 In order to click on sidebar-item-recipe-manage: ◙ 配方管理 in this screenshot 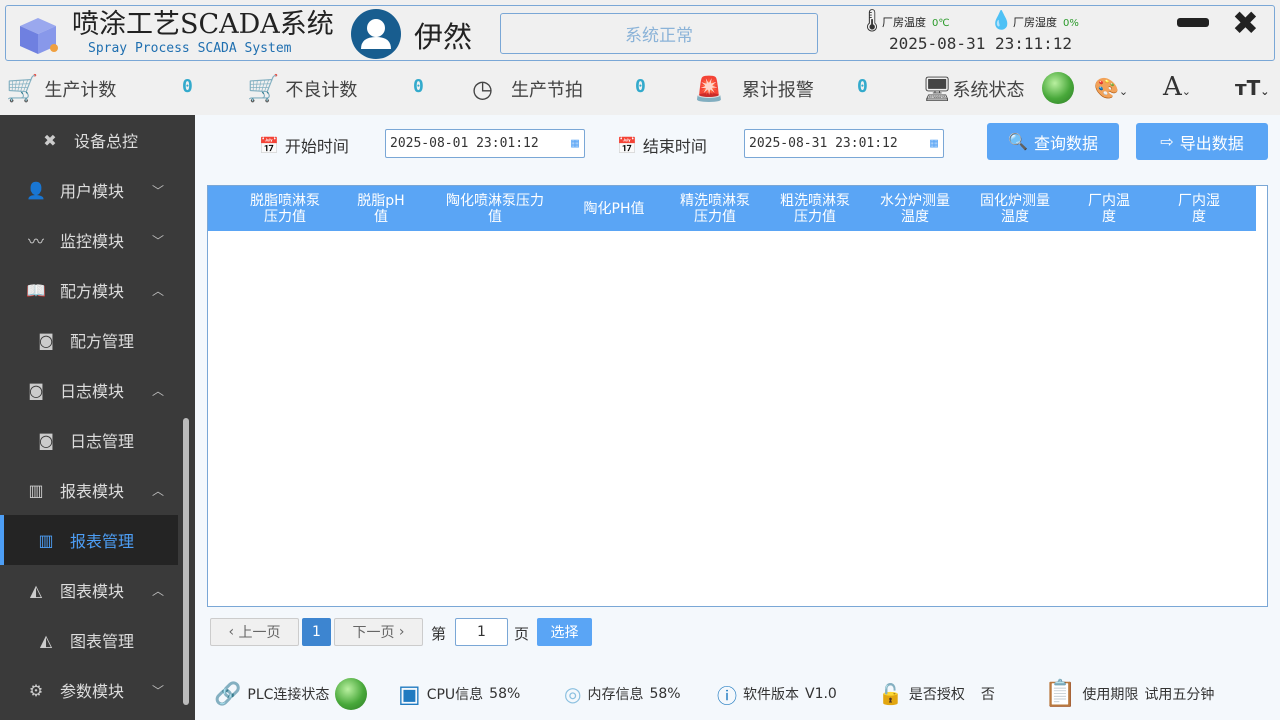, I will do `click(89, 340)`.